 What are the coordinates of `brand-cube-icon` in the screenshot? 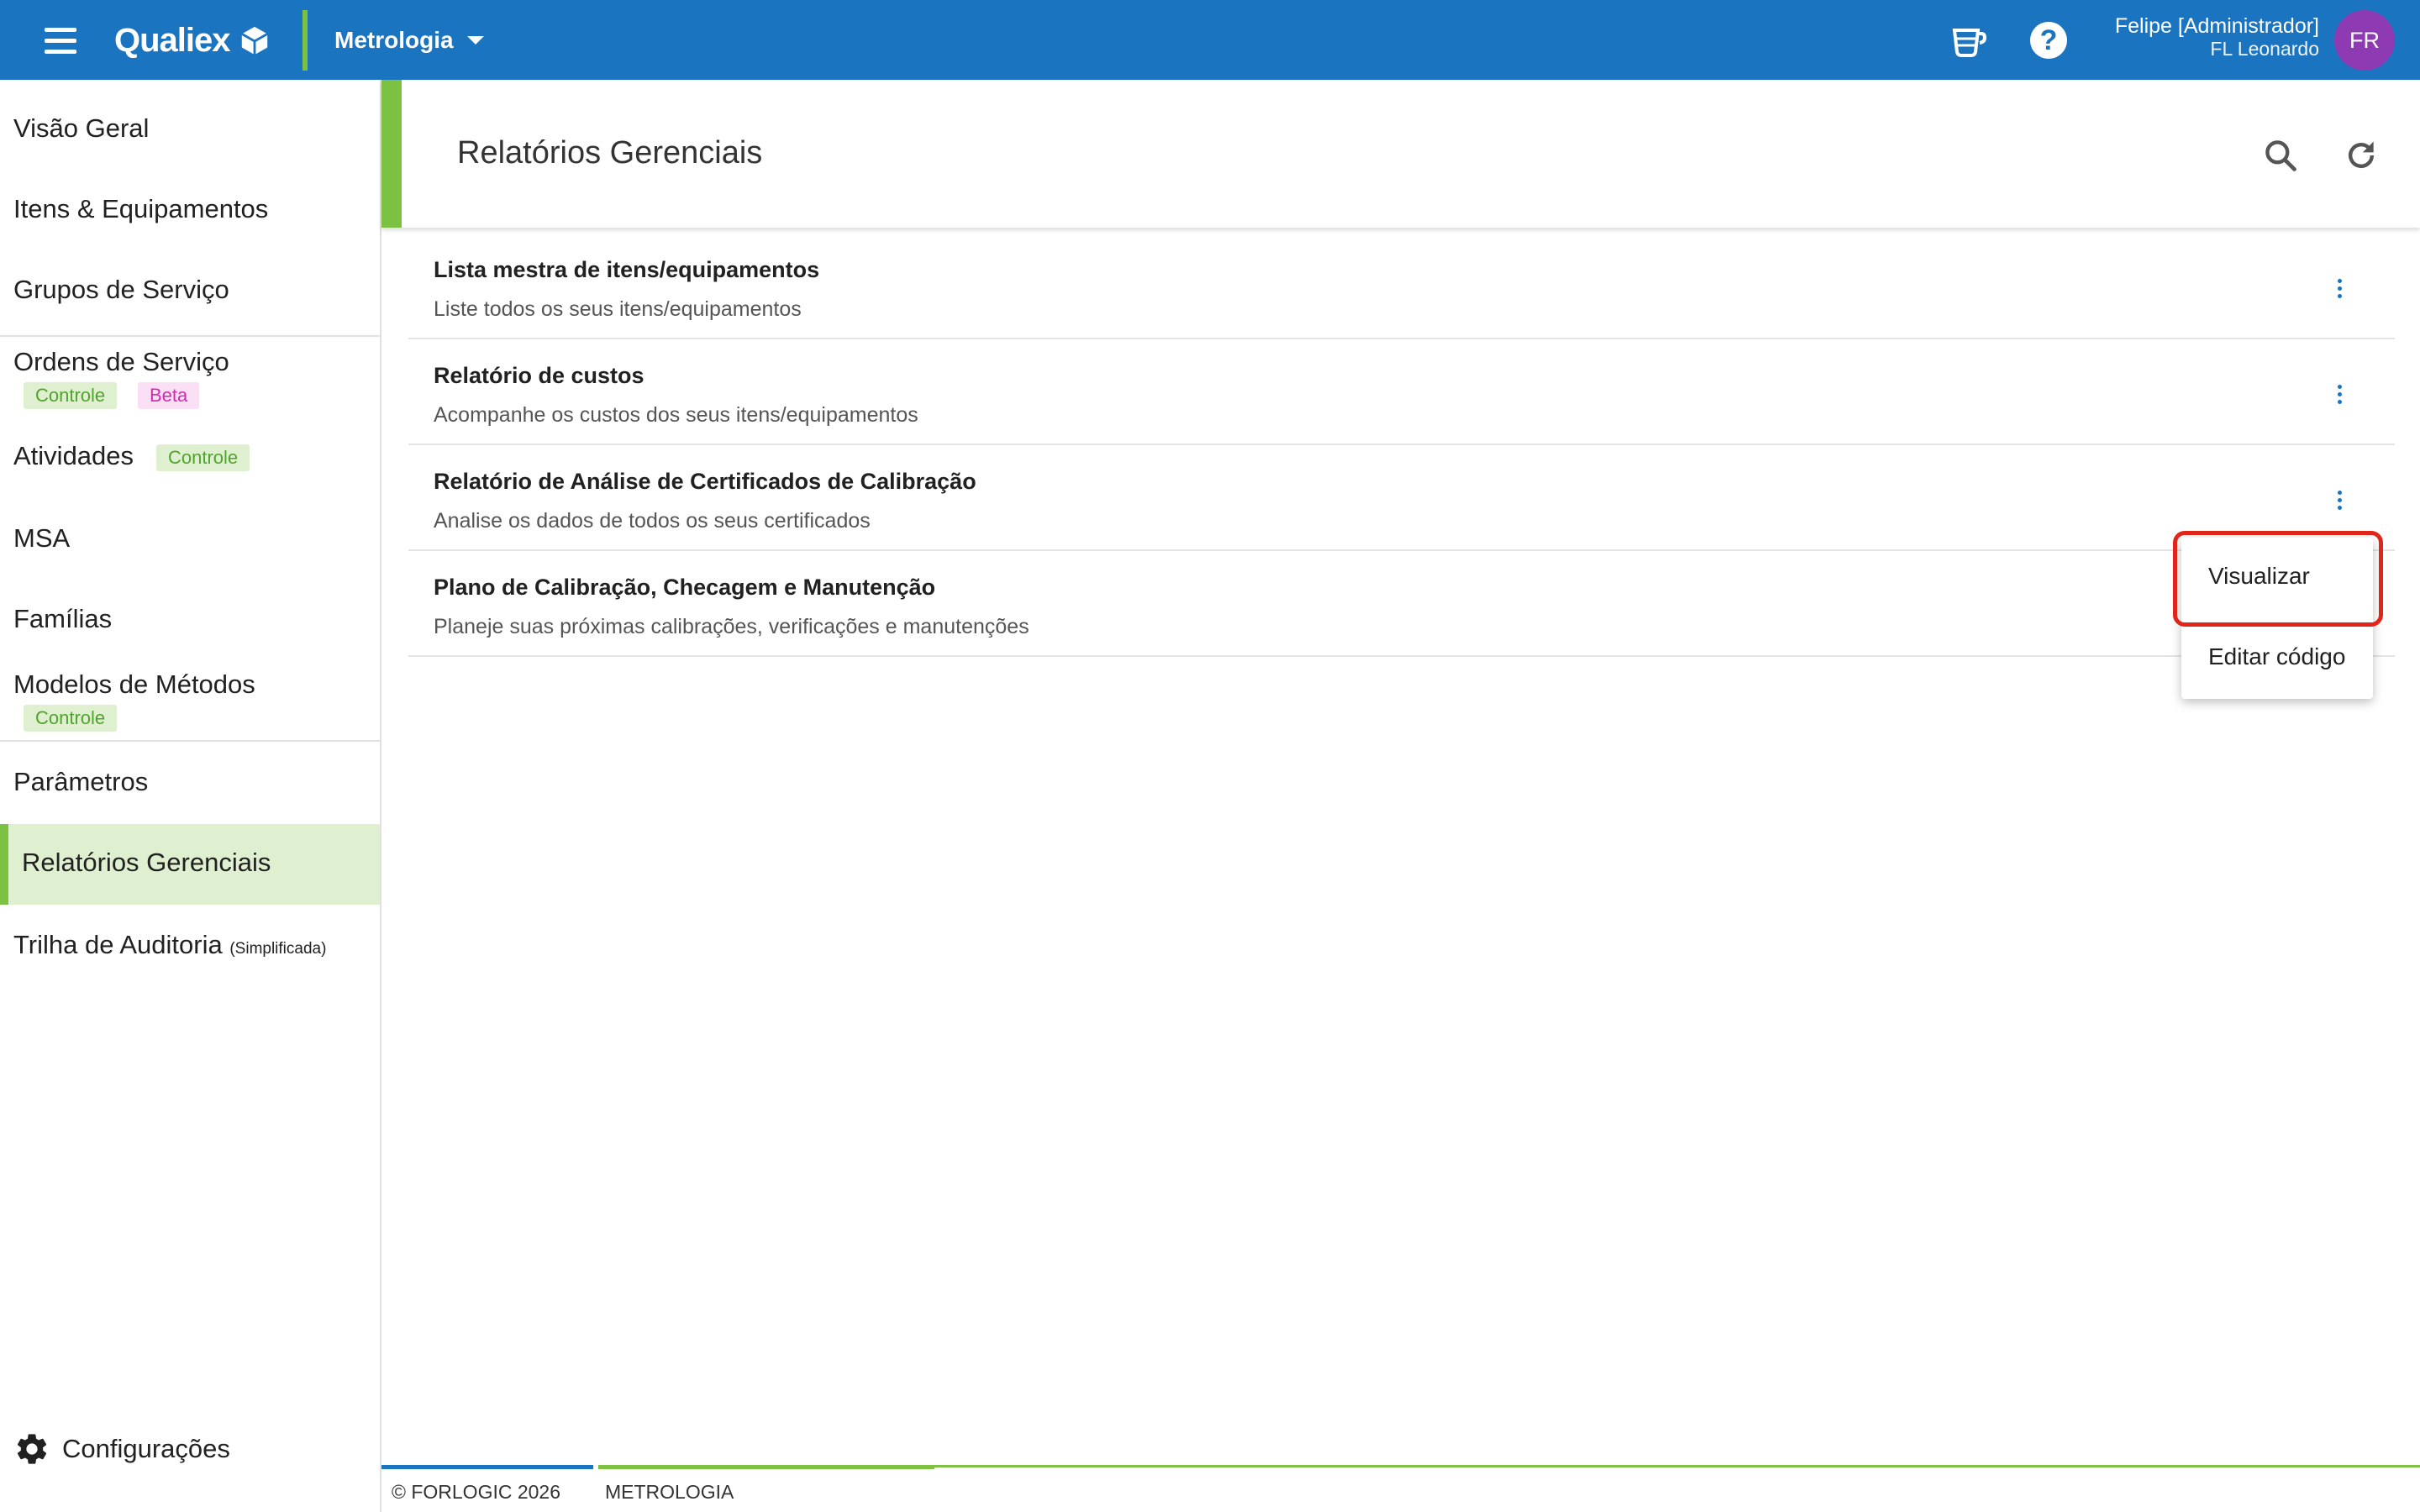 It's located at (254, 40).